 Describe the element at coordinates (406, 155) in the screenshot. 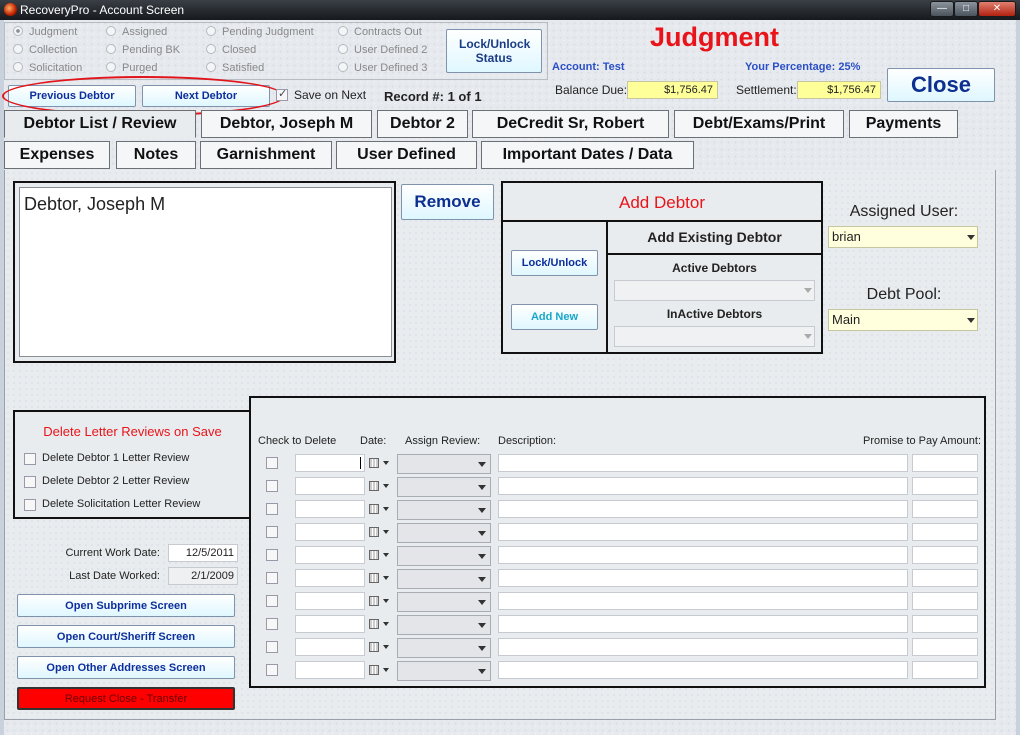

I see `tab-user-defined: User Defined` at that location.